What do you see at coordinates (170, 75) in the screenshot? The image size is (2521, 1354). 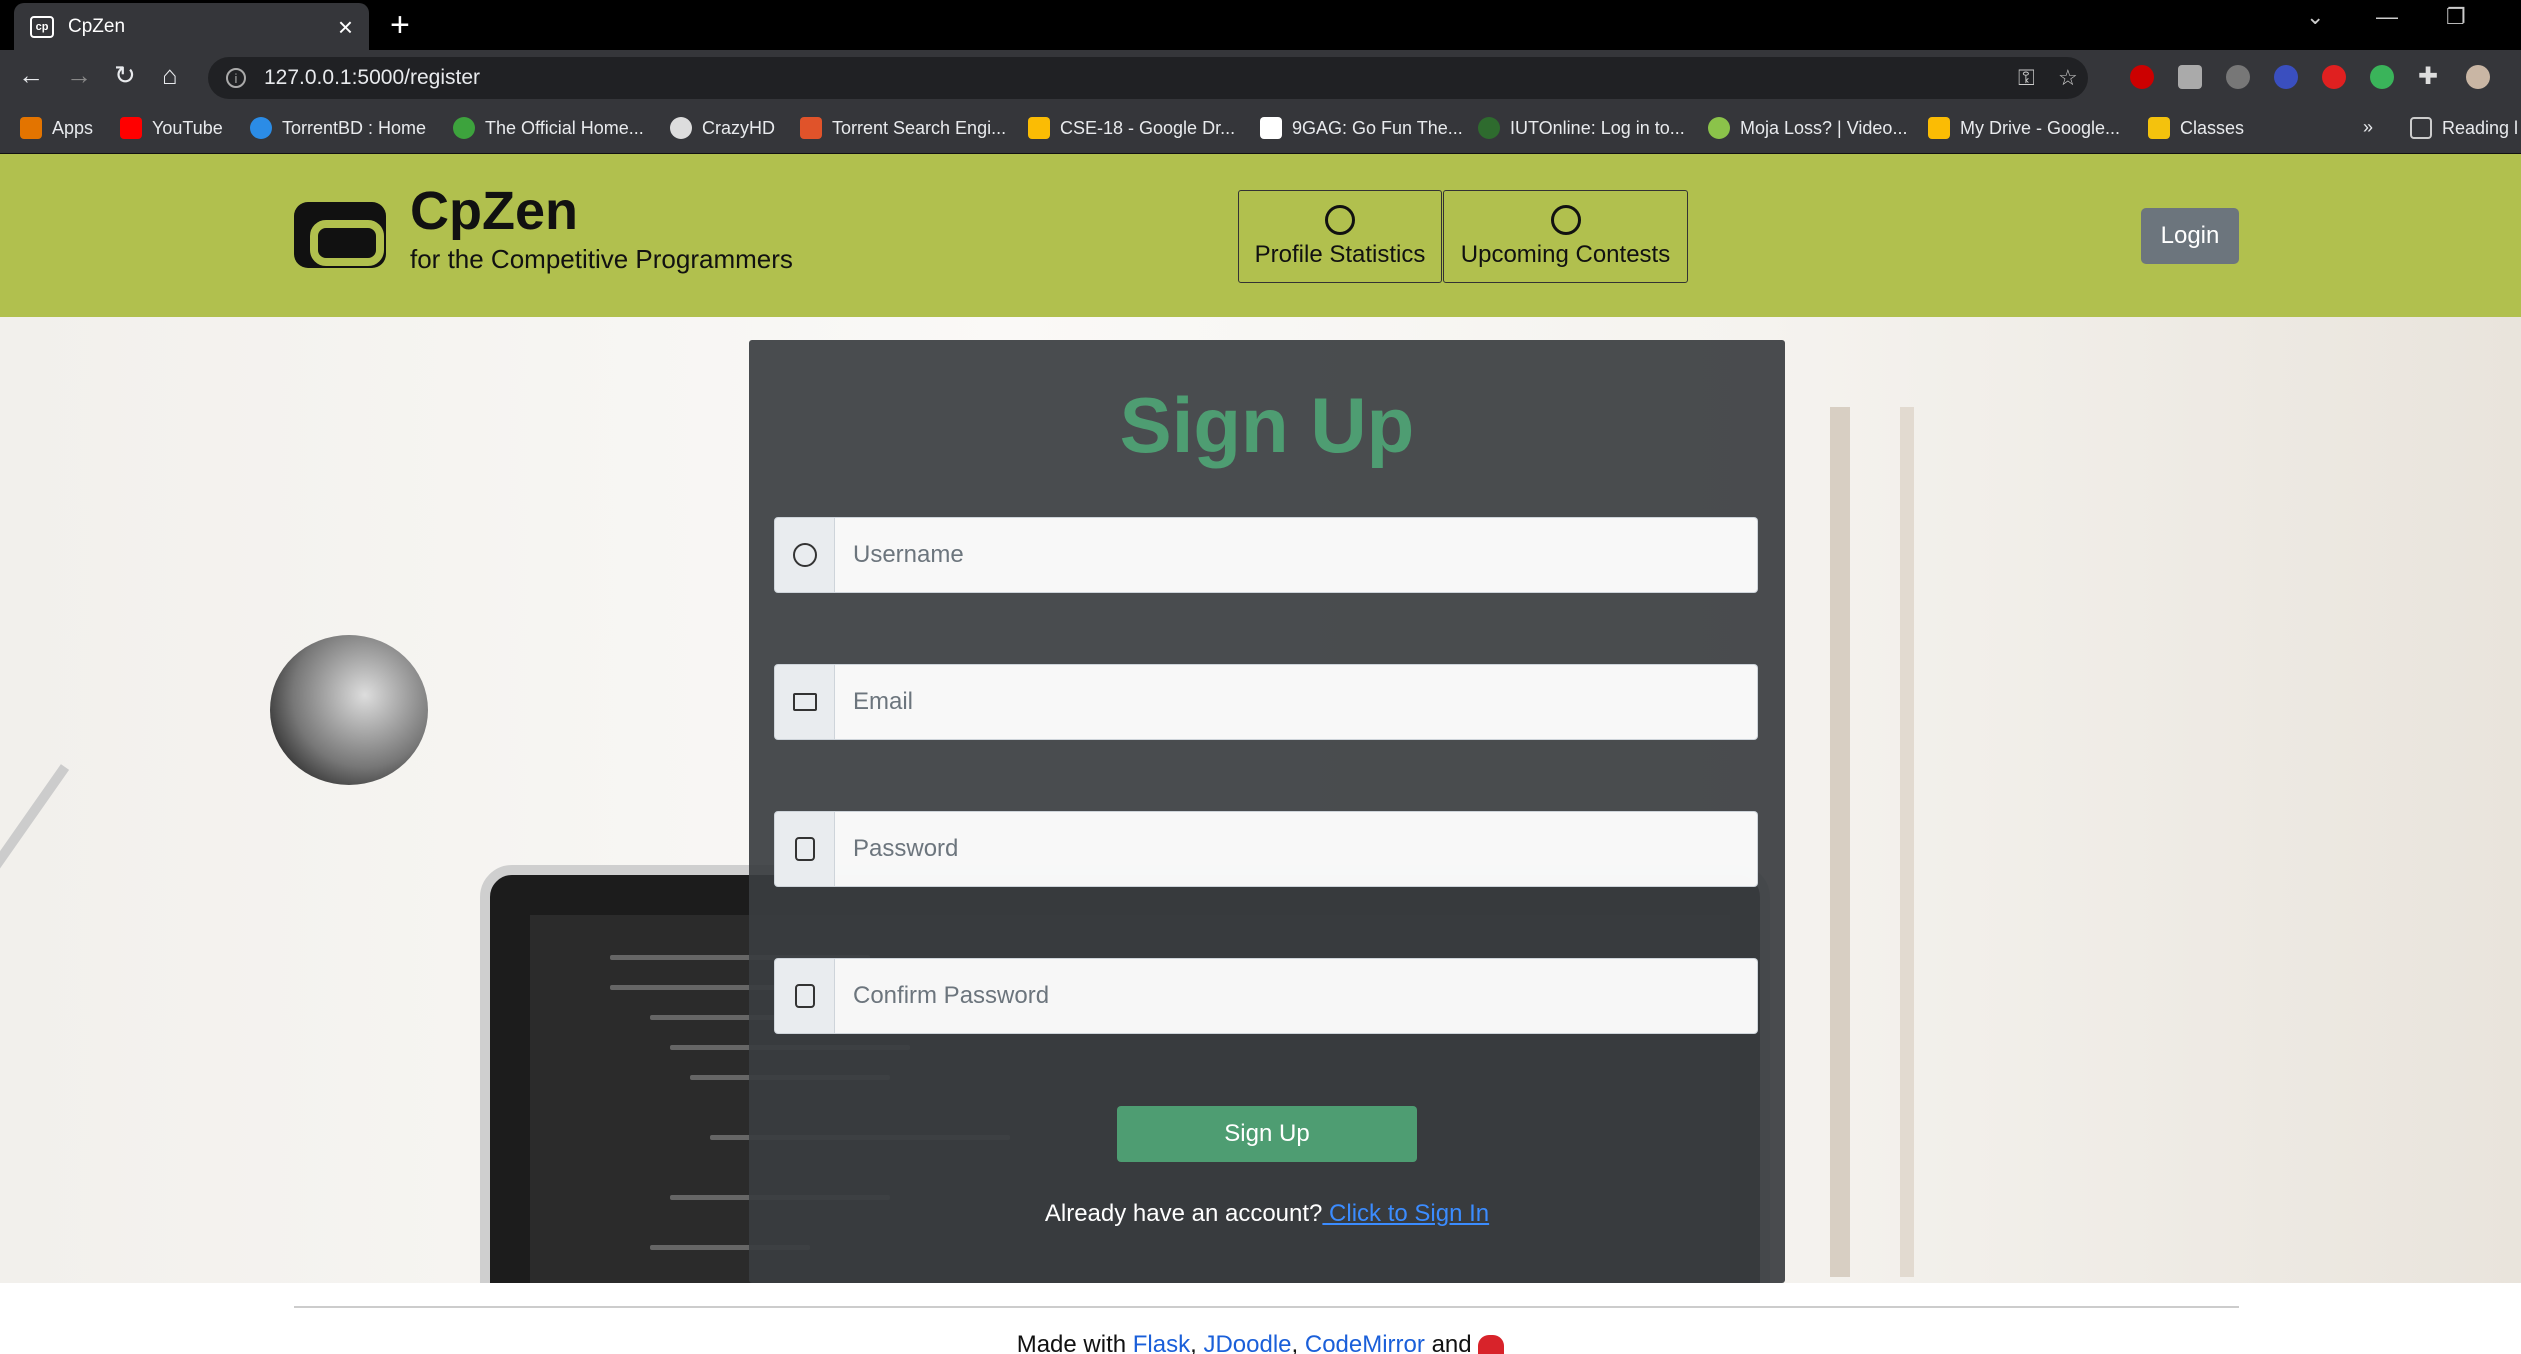 I see `home-icon: ⌂` at bounding box center [170, 75].